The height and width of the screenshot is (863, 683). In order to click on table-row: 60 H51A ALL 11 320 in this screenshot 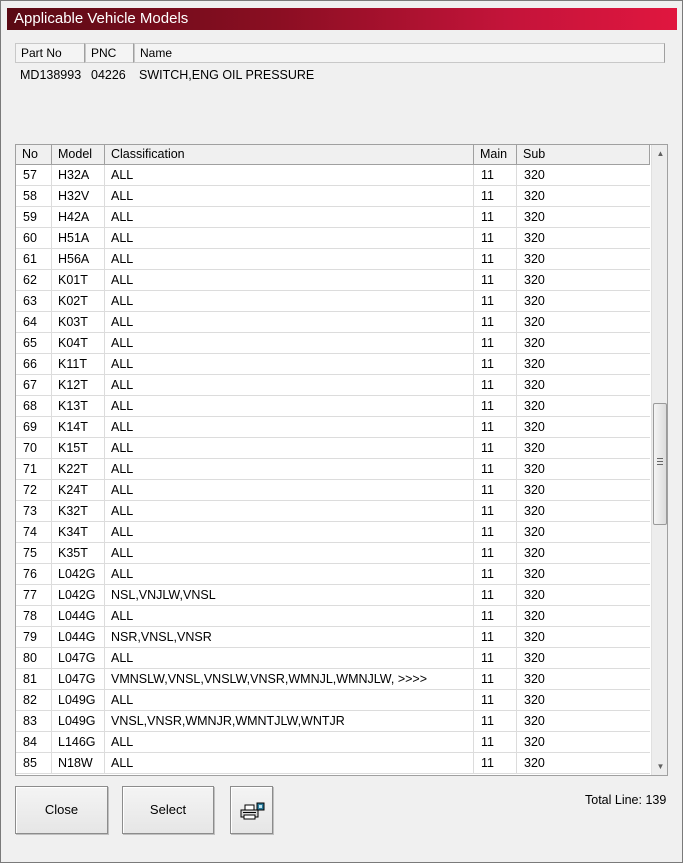, I will do `click(333, 238)`.